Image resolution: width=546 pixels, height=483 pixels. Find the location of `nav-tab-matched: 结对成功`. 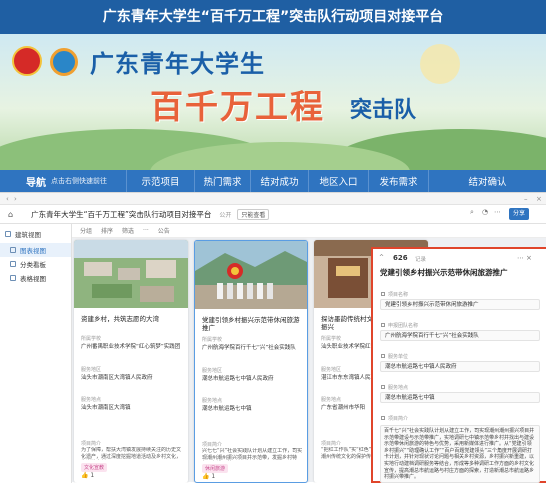

nav-tab-matched: 结对成功 is located at coordinates (279, 181).